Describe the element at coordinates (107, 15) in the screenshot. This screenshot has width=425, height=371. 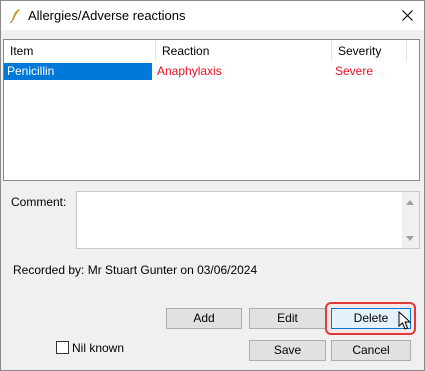
I see `window-title: Allergies/Adverse reactions` at that location.